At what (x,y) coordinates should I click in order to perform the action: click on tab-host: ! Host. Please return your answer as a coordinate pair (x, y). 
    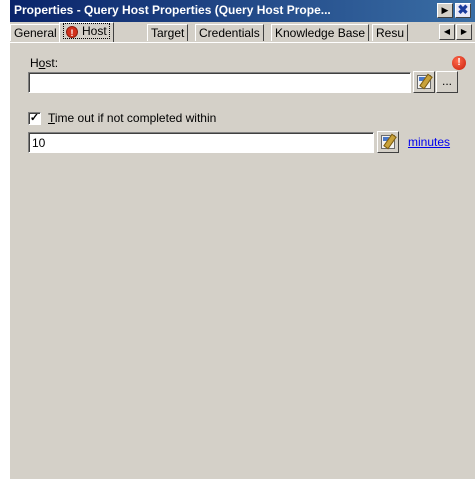
    Looking at the image, I should click on (86, 32).